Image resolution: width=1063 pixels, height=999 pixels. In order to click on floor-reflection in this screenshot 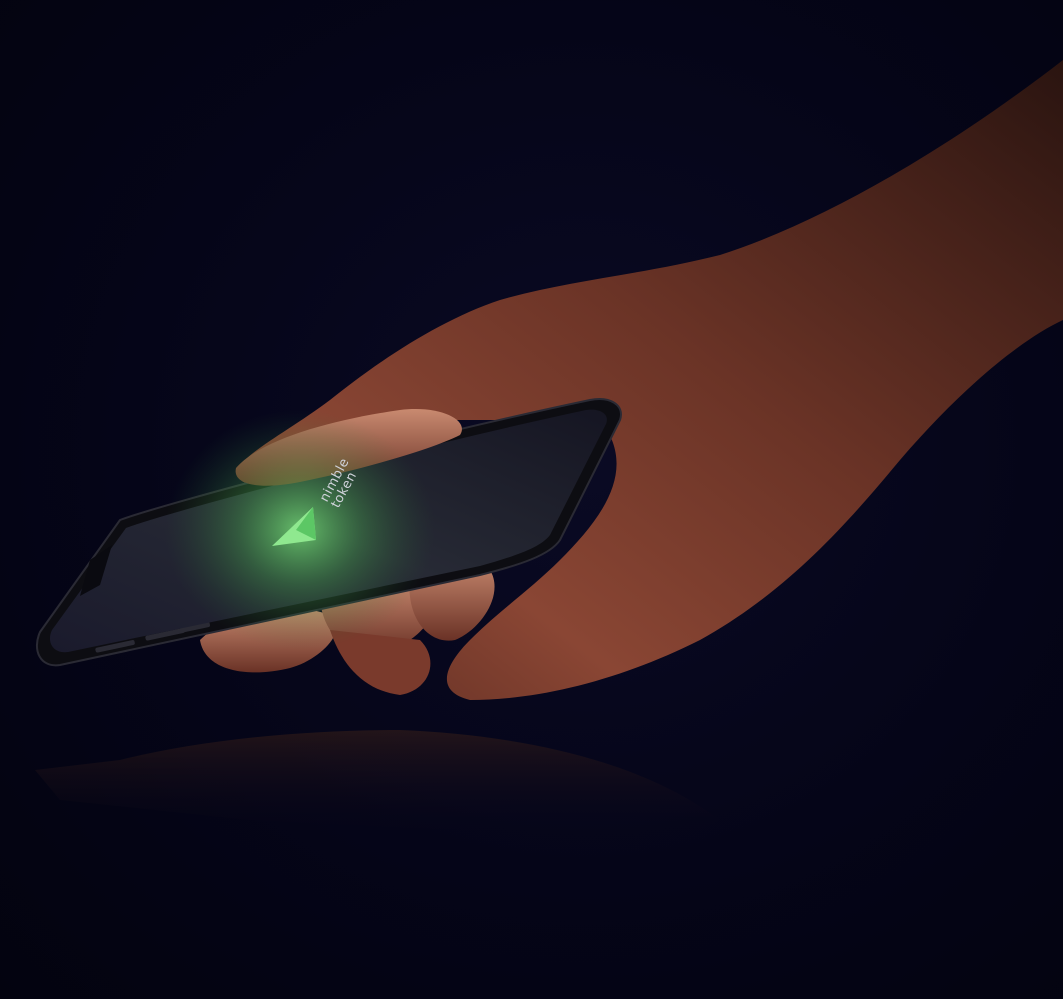, I will do `click(377, 785)`.